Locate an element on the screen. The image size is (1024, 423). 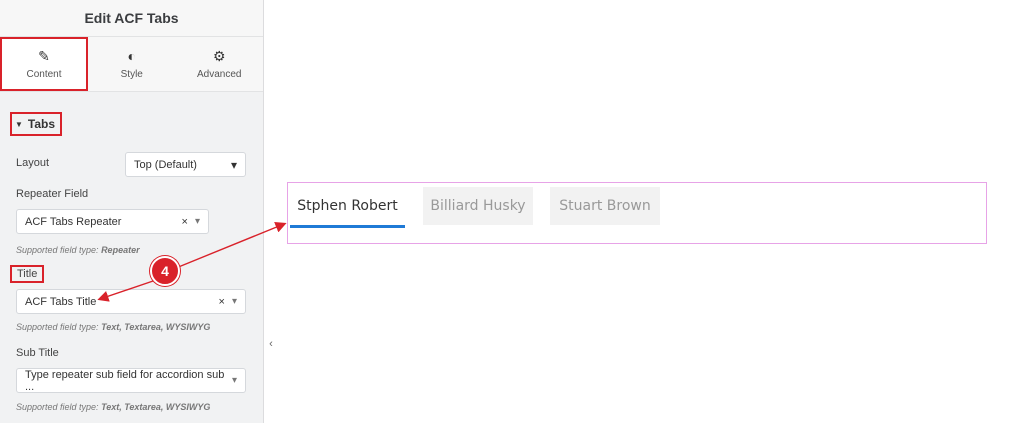
title-select-value: ACF Tabs Title is located at coordinates (61, 301).